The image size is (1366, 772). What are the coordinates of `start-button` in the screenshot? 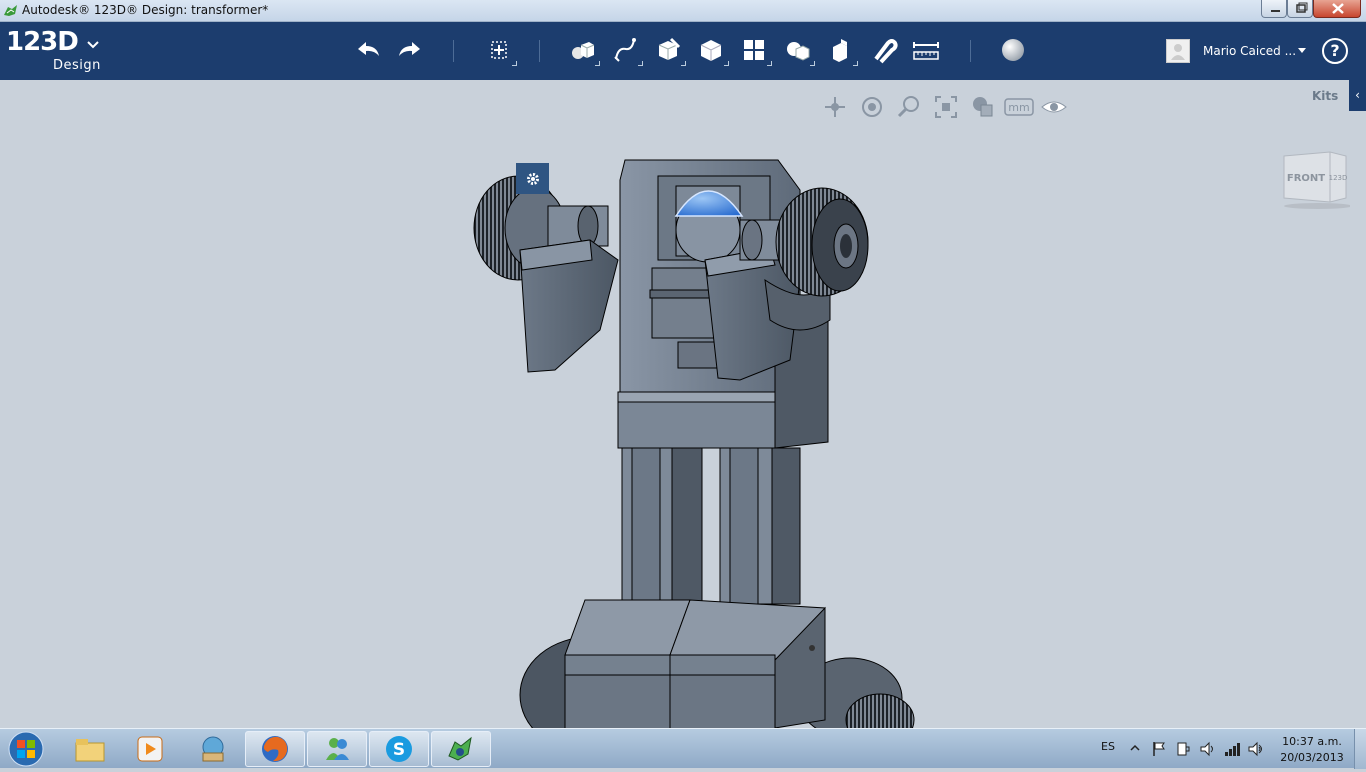 It's located at (26, 749).